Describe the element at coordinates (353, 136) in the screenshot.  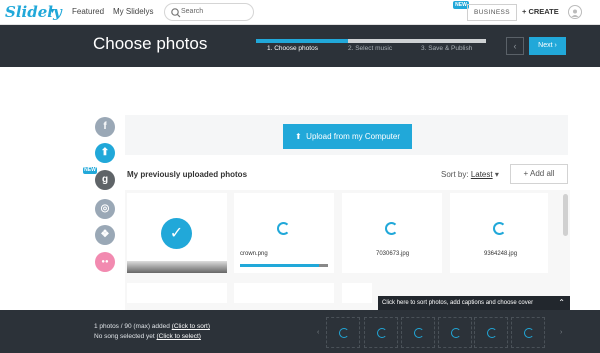
I see `upload-button-label: Upload from my Computer` at that location.